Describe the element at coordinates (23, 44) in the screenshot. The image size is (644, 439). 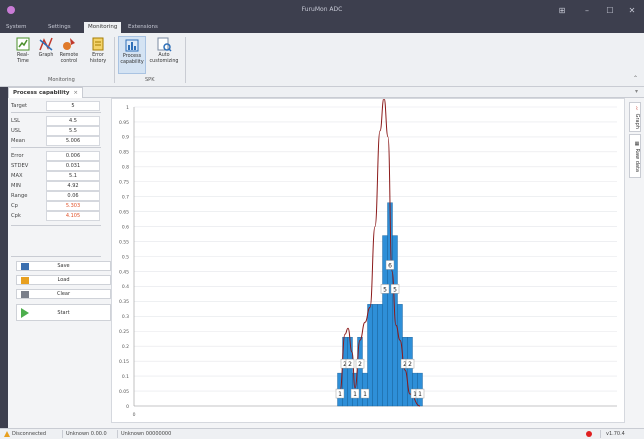
I see `realtime-icon` at that location.